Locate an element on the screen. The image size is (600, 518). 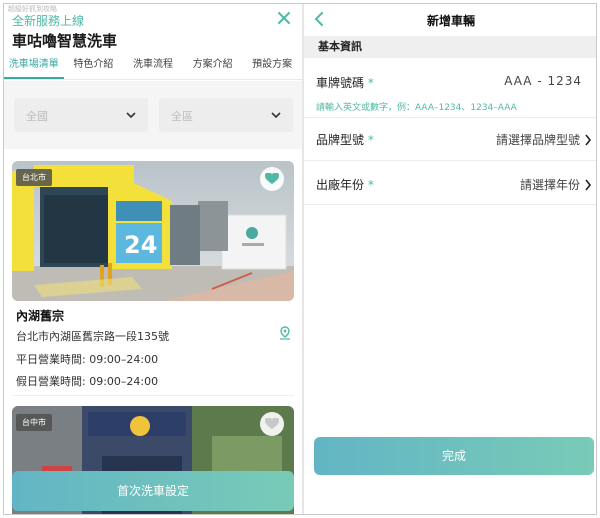
app-title: 車咕嚕智慧洗車 is located at coordinates (65, 41).